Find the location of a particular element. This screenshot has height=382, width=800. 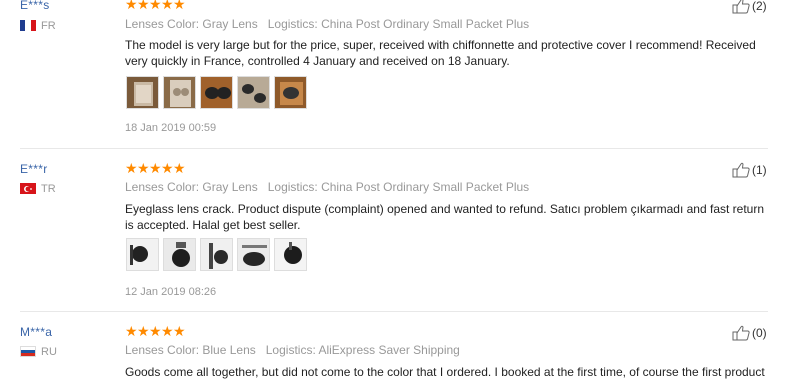

buyer-name: E***r is located at coordinates (34, 169).